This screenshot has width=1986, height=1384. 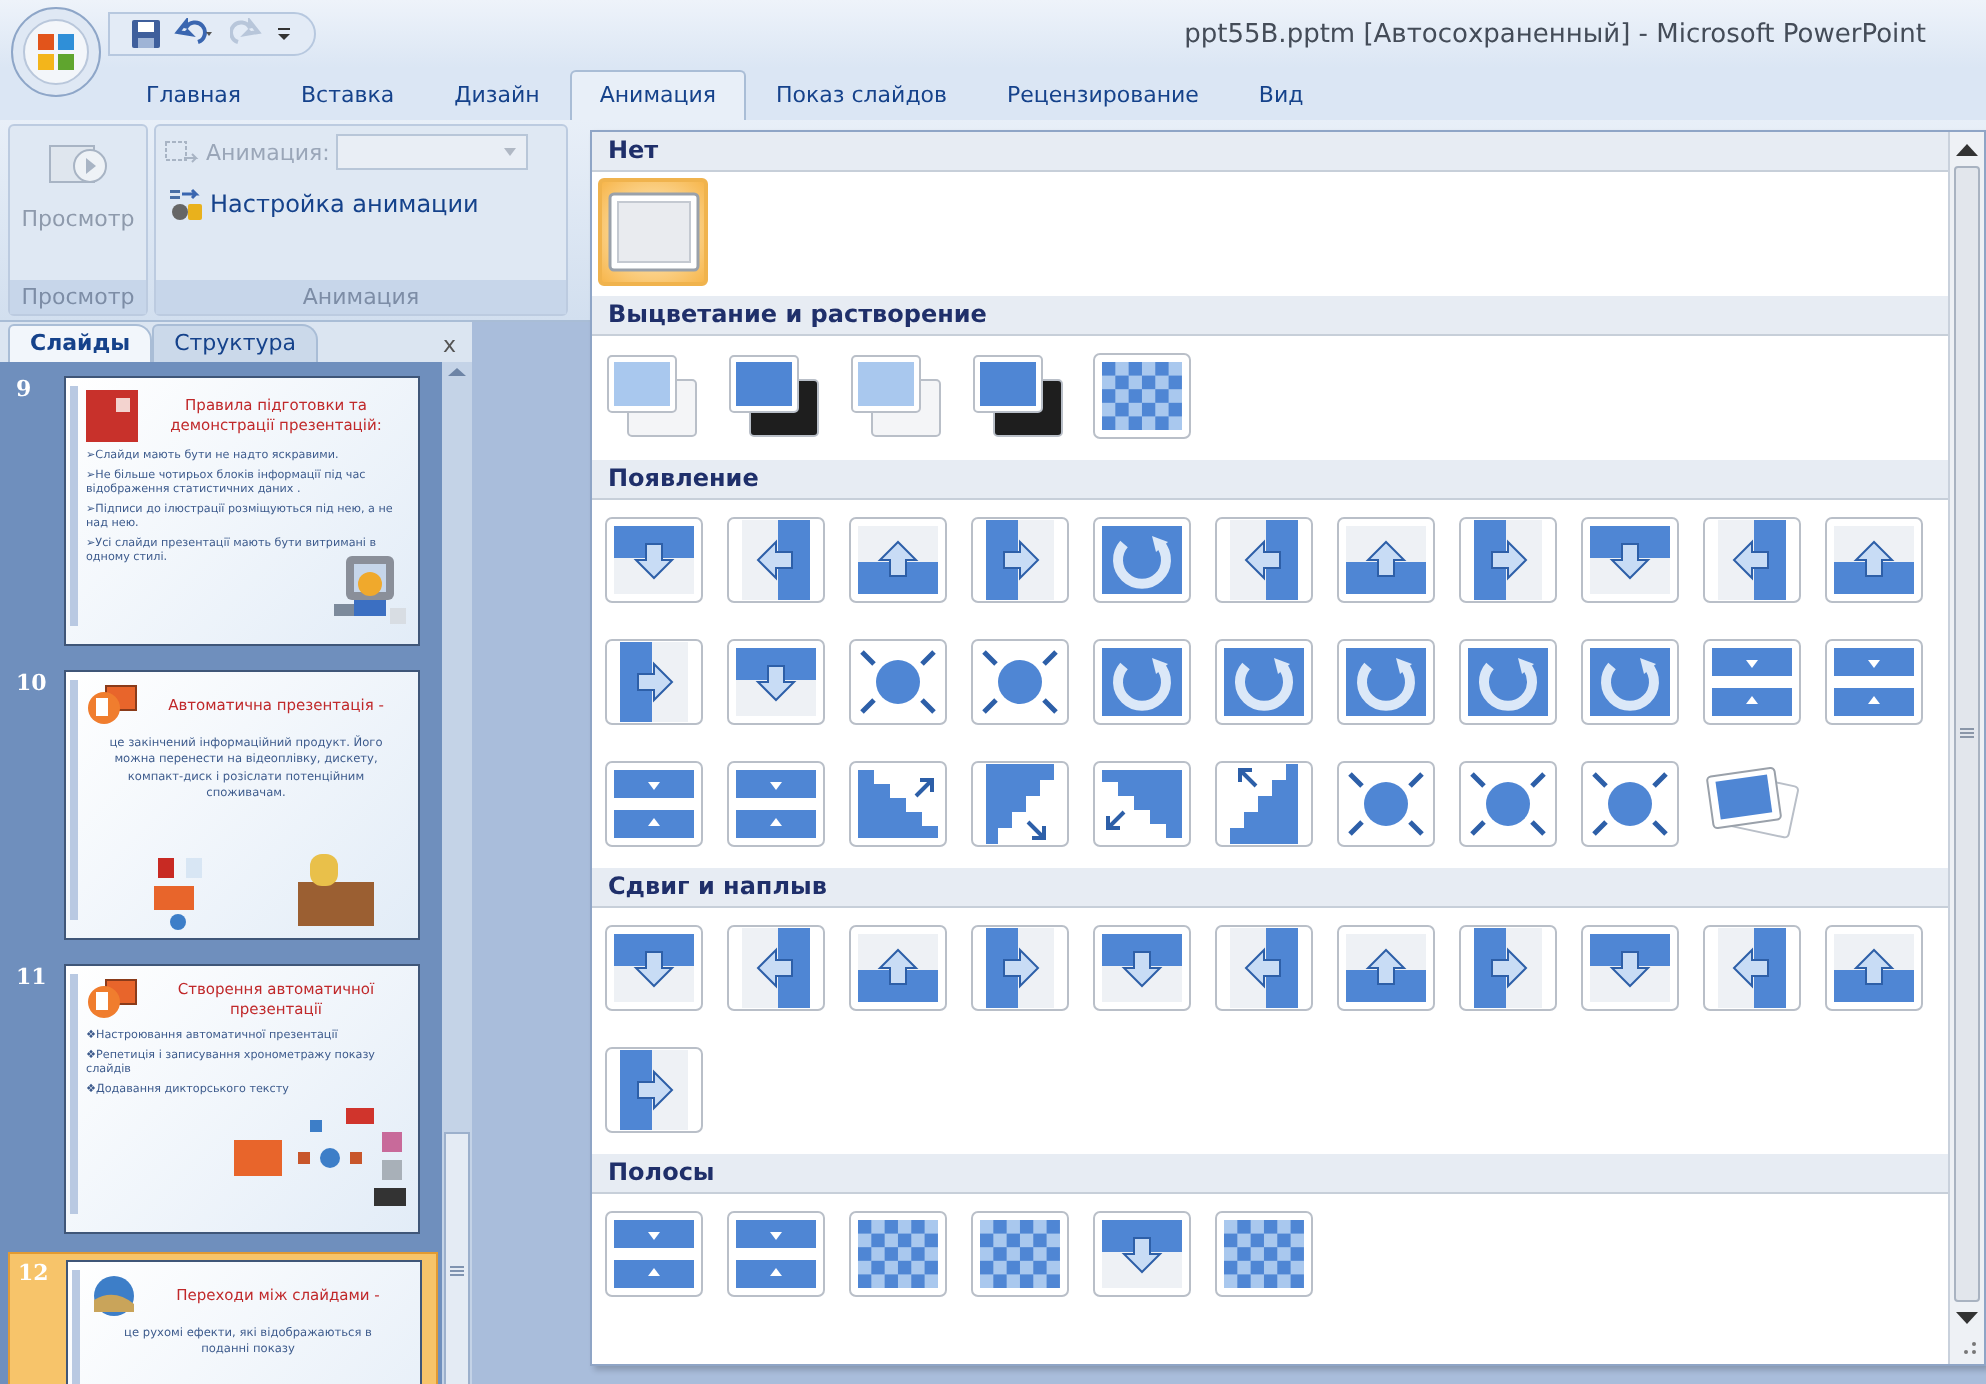 What do you see at coordinates (34, 1275) in the screenshot?
I see `slide-number: 12` at bounding box center [34, 1275].